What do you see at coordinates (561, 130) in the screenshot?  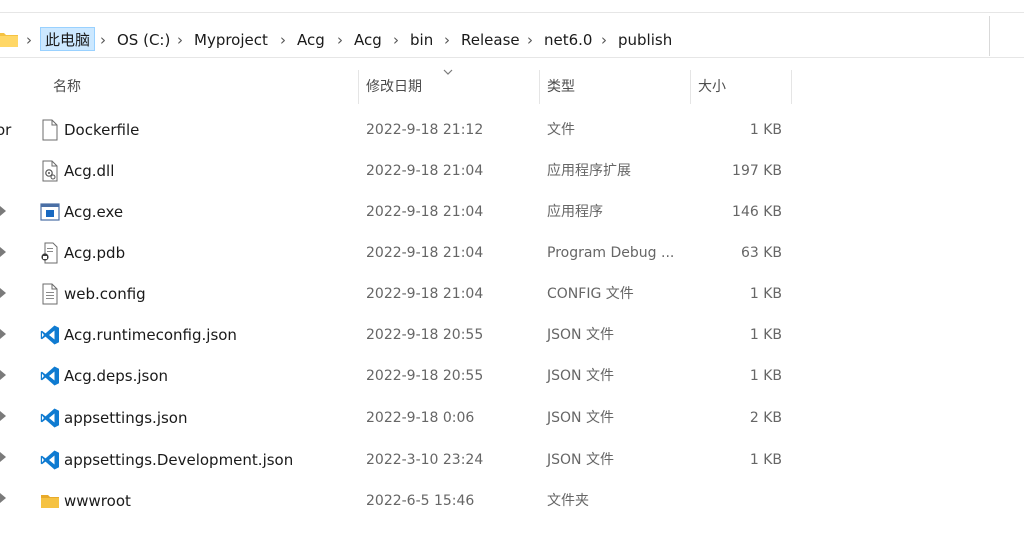 I see `file-type: 文件` at bounding box center [561, 130].